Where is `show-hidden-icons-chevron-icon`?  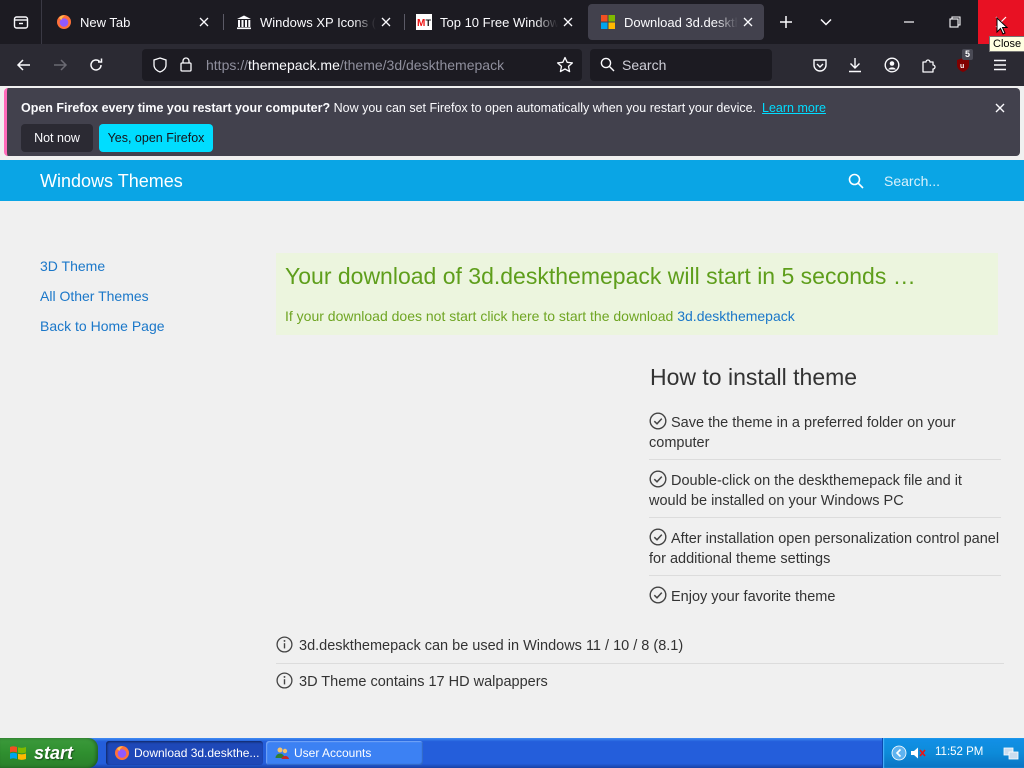 show-hidden-icons-chevron-icon is located at coordinates (899, 753).